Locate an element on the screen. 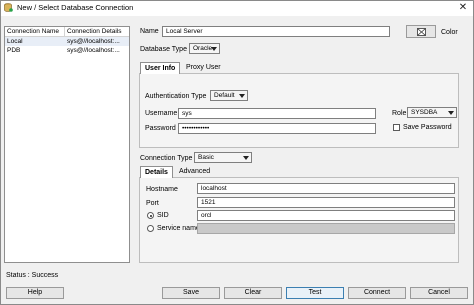 Image resolution: width=474 pixels, height=305 pixels. tab-advanced: Advanced is located at coordinates (194, 172).